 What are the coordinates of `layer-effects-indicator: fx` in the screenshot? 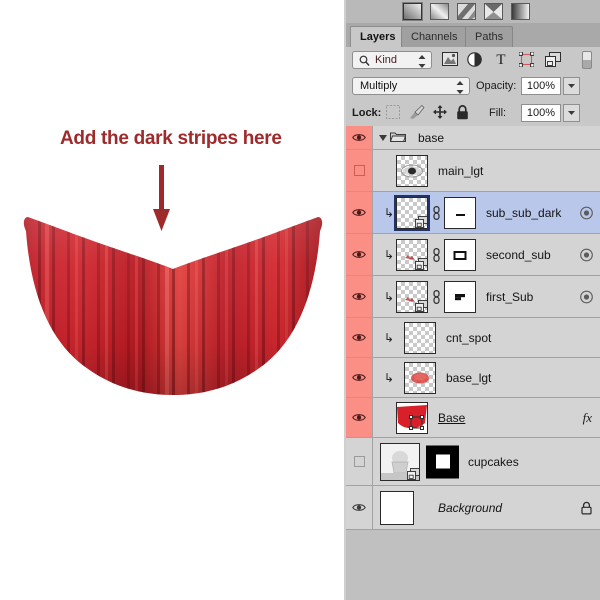 It's located at (587, 418).